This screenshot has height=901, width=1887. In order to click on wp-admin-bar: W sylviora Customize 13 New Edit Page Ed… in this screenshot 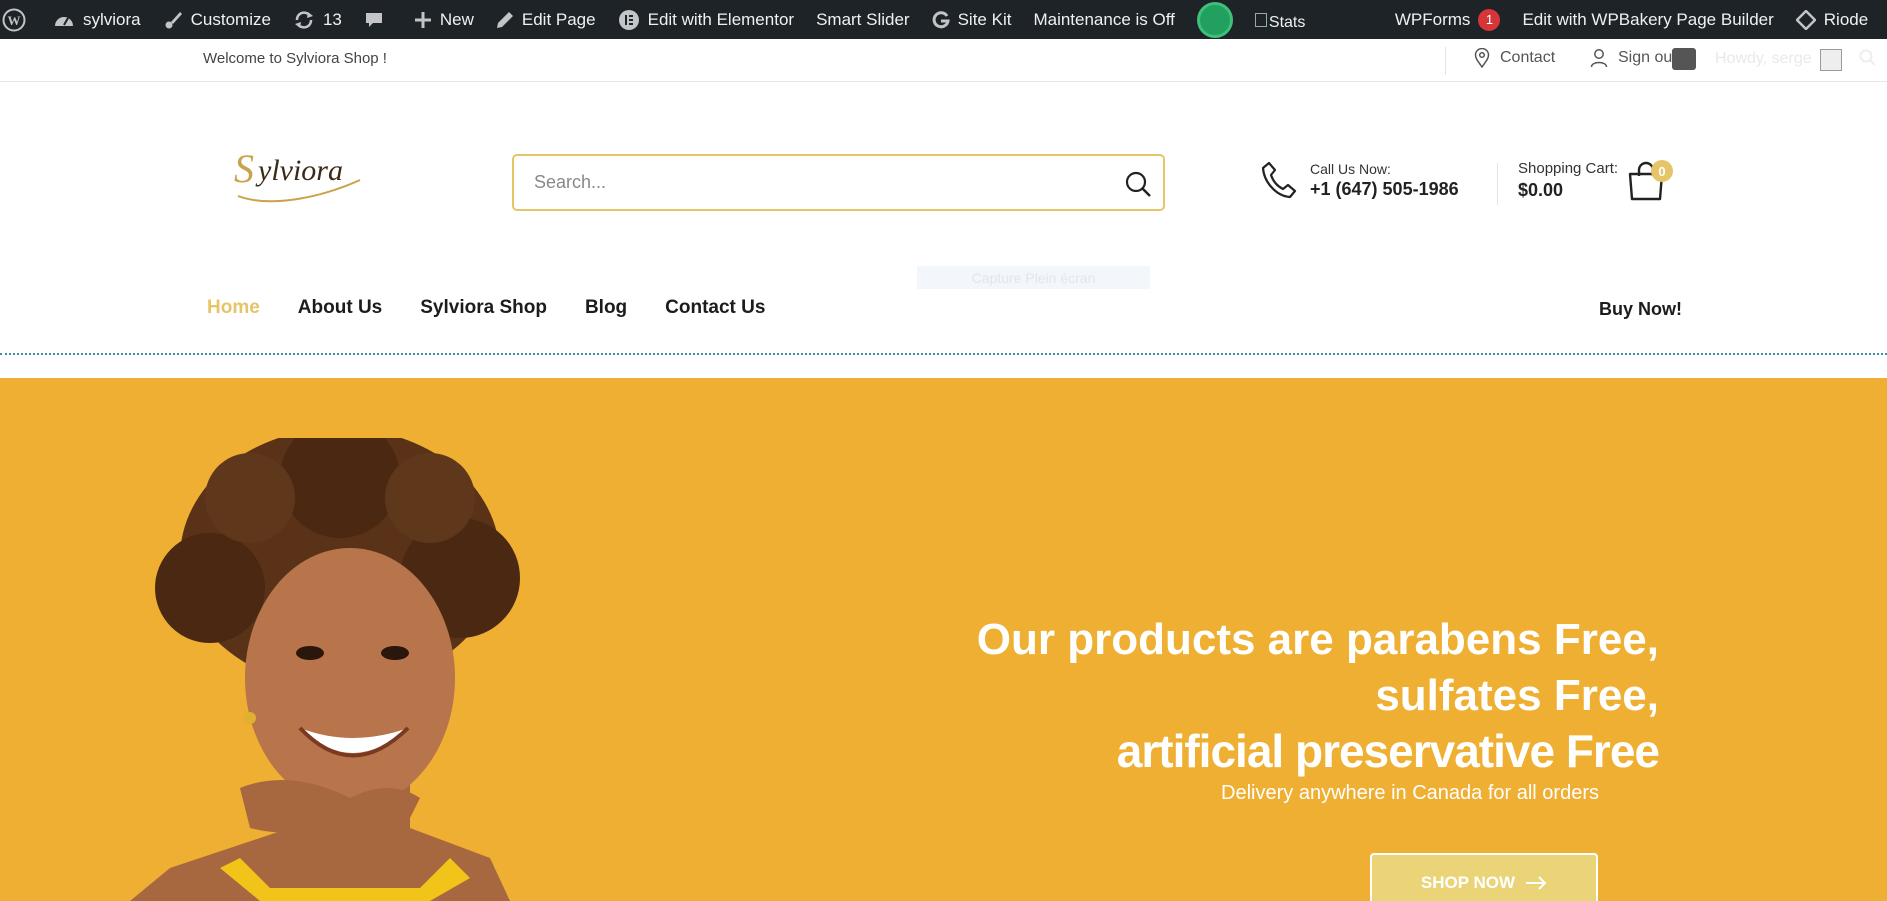, I will do `click(943, 19)`.